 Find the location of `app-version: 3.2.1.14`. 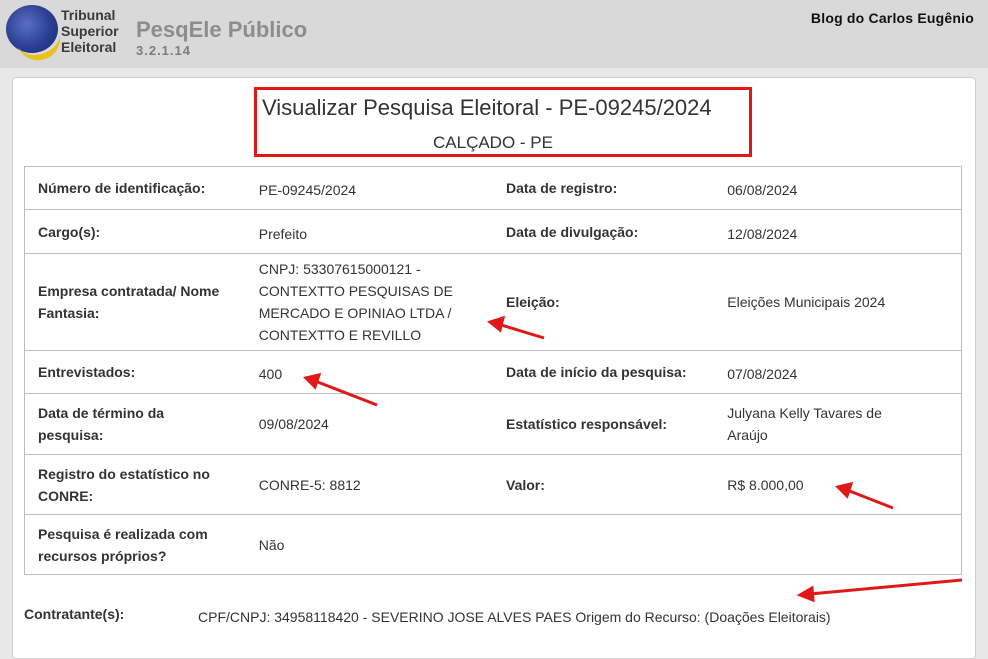

app-version: 3.2.1.14 is located at coordinates (163, 50).